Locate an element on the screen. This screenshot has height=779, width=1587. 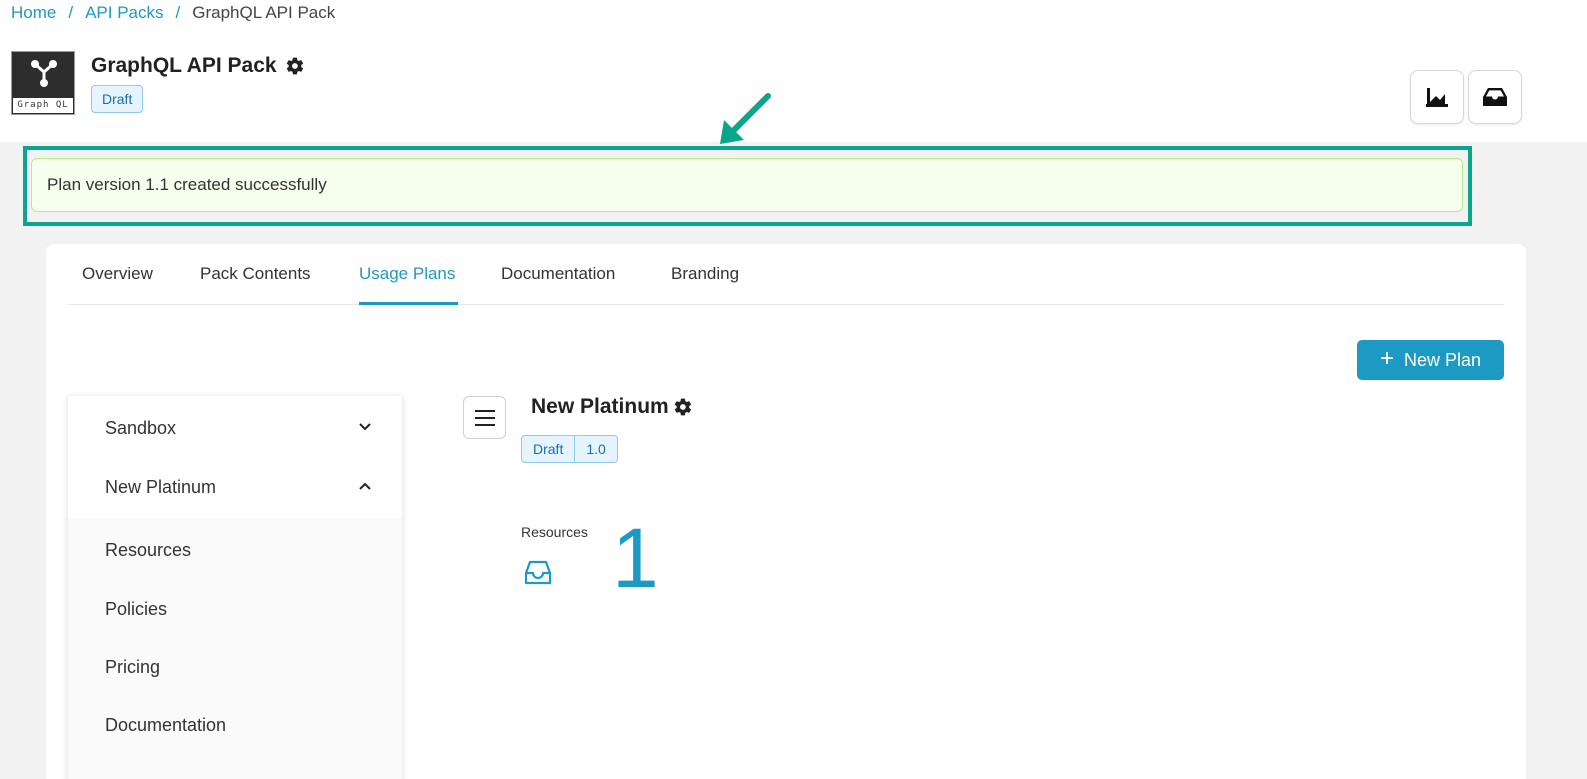
inbox-button is located at coordinates (1495, 97).